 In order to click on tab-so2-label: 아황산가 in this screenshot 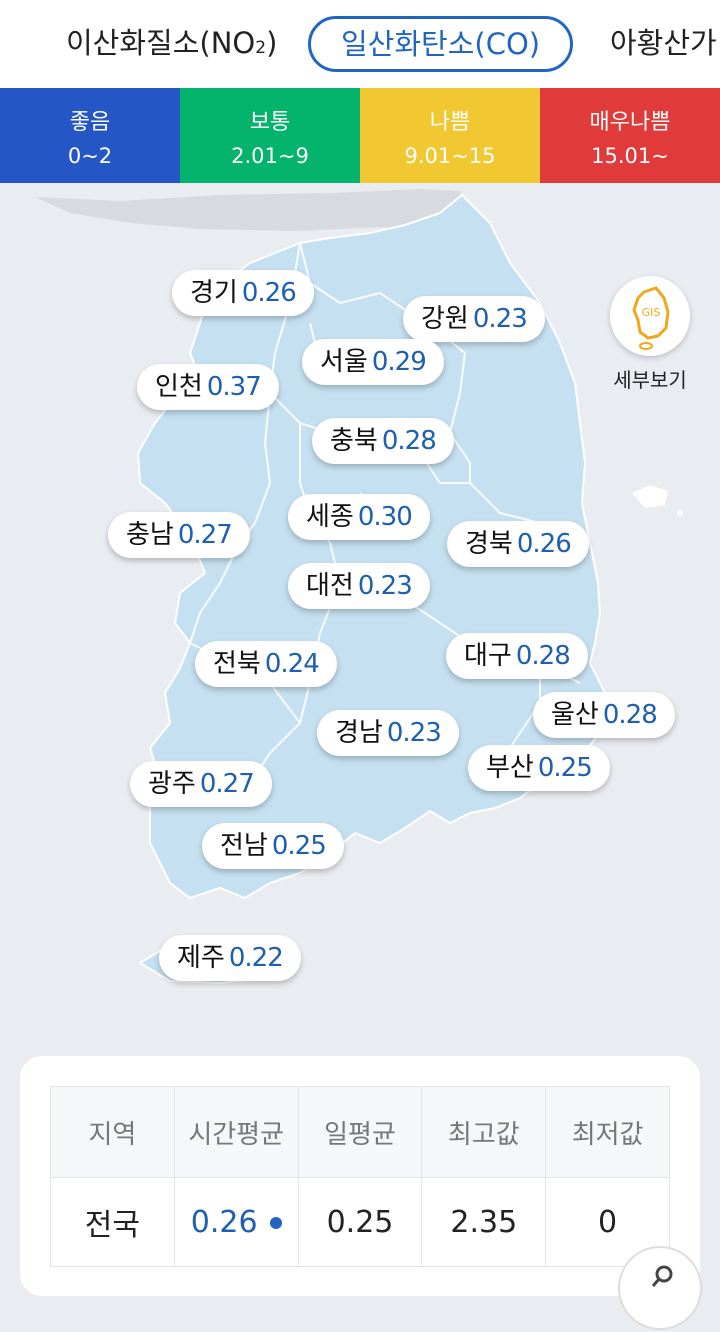, I will do `click(663, 43)`.